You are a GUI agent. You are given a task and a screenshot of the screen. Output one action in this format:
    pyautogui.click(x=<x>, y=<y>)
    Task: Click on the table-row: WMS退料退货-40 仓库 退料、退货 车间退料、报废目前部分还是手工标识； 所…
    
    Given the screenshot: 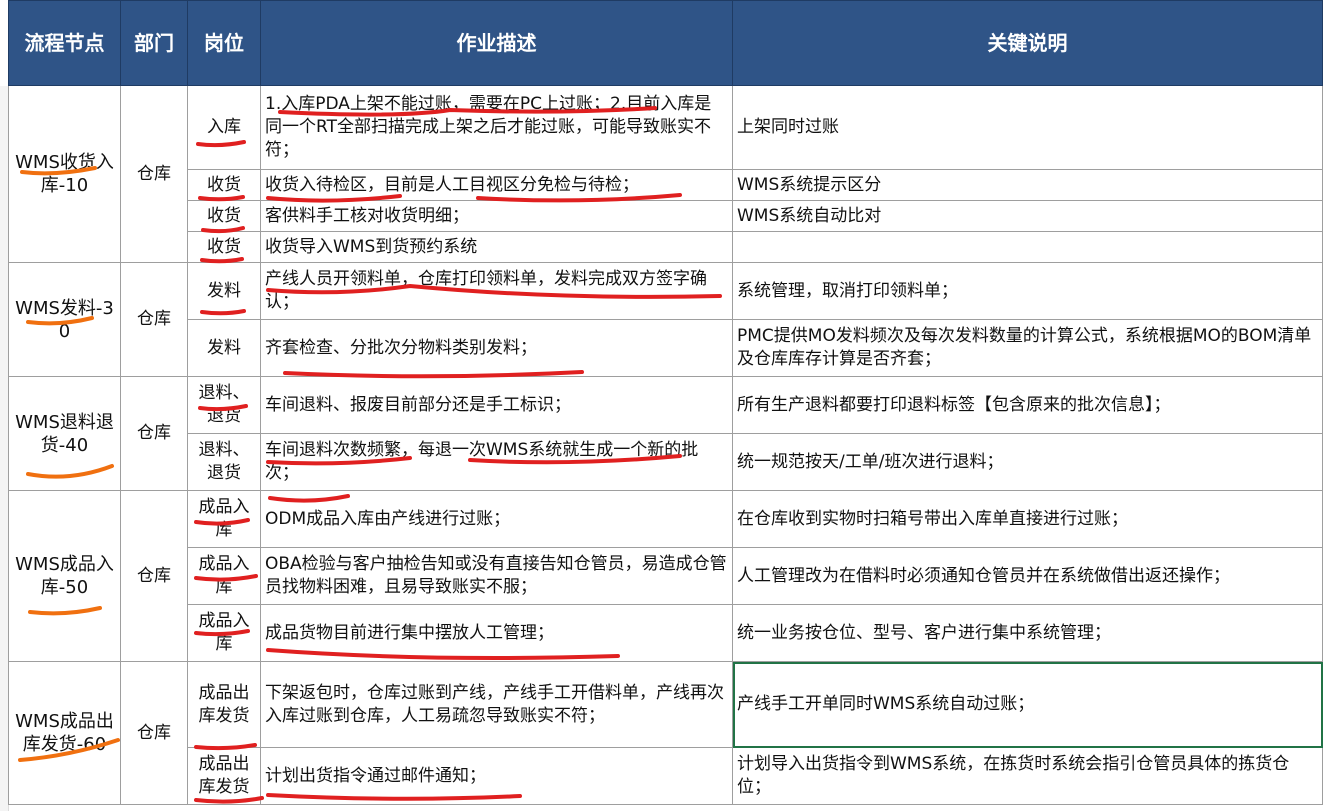 What is the action you would take?
    pyautogui.click(x=665, y=433)
    